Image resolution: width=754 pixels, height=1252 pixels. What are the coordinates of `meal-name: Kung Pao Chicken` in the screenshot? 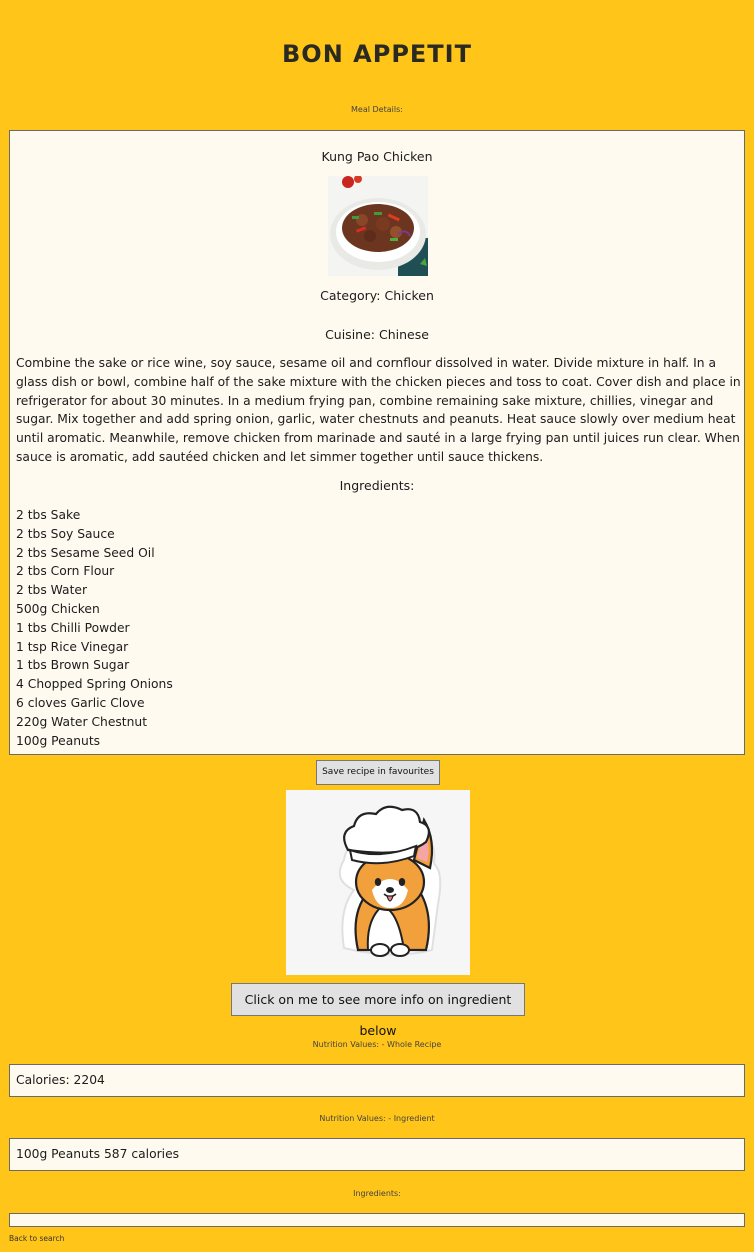 It's located at (377, 156).